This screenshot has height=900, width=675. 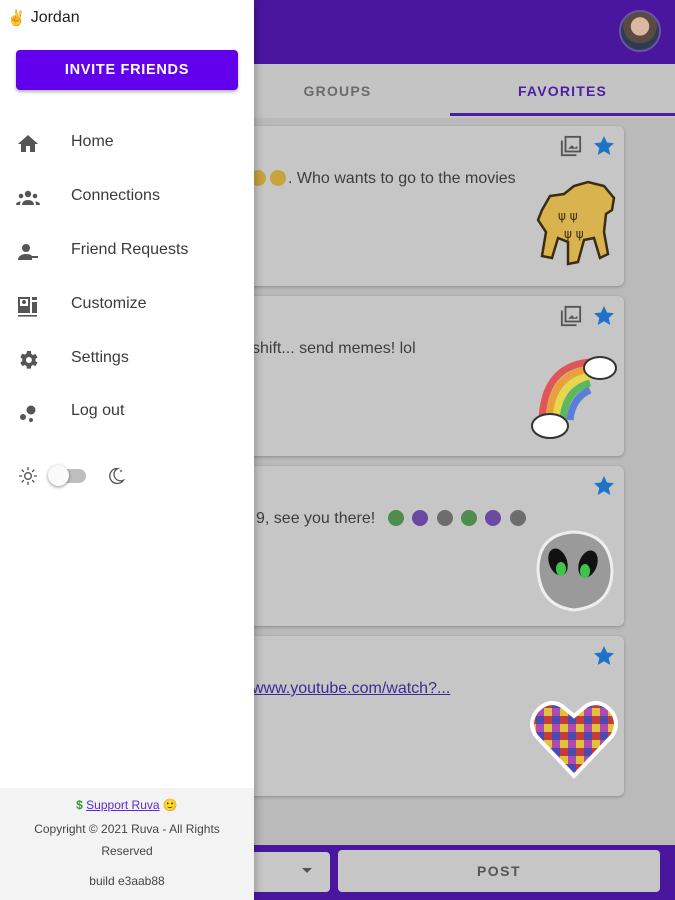 What do you see at coordinates (100, 357) in the screenshot?
I see `nav-item-label: Settings` at bounding box center [100, 357].